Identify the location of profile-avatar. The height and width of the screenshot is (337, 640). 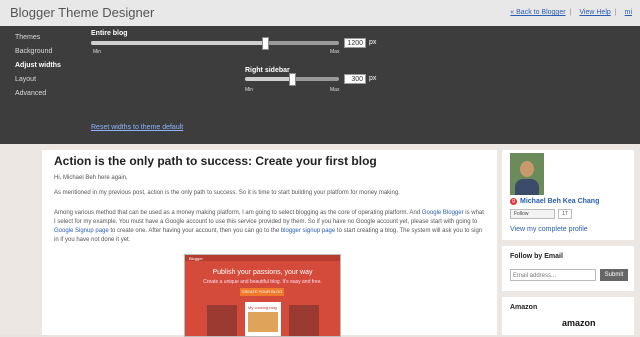
(527, 174).